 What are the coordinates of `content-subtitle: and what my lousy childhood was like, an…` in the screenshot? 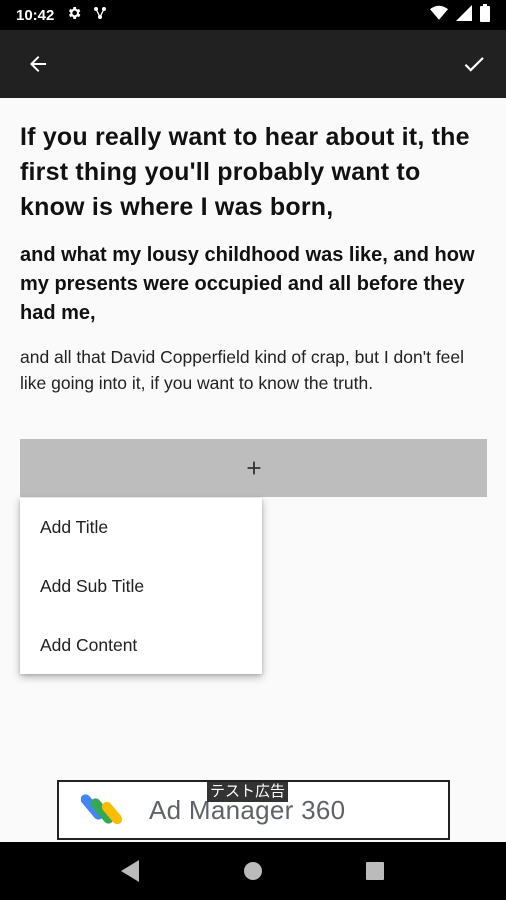 It's located at (253, 284).